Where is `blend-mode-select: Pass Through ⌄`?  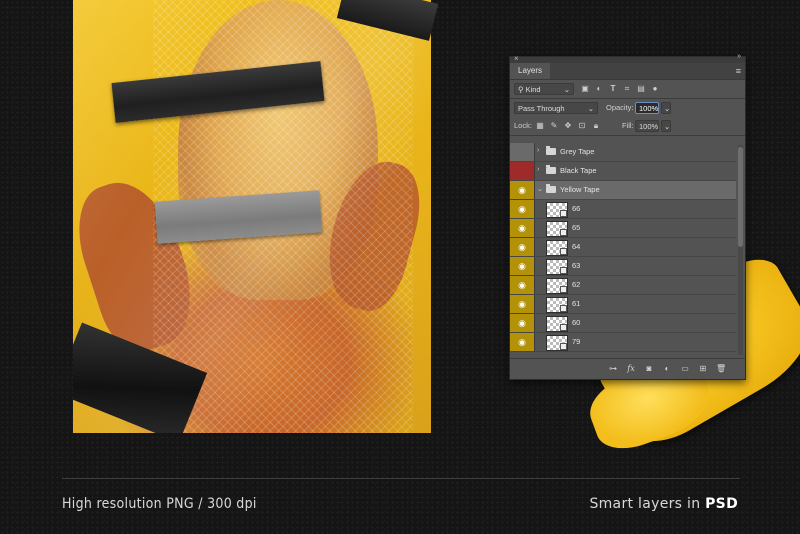 blend-mode-select: Pass Through ⌄ is located at coordinates (556, 108).